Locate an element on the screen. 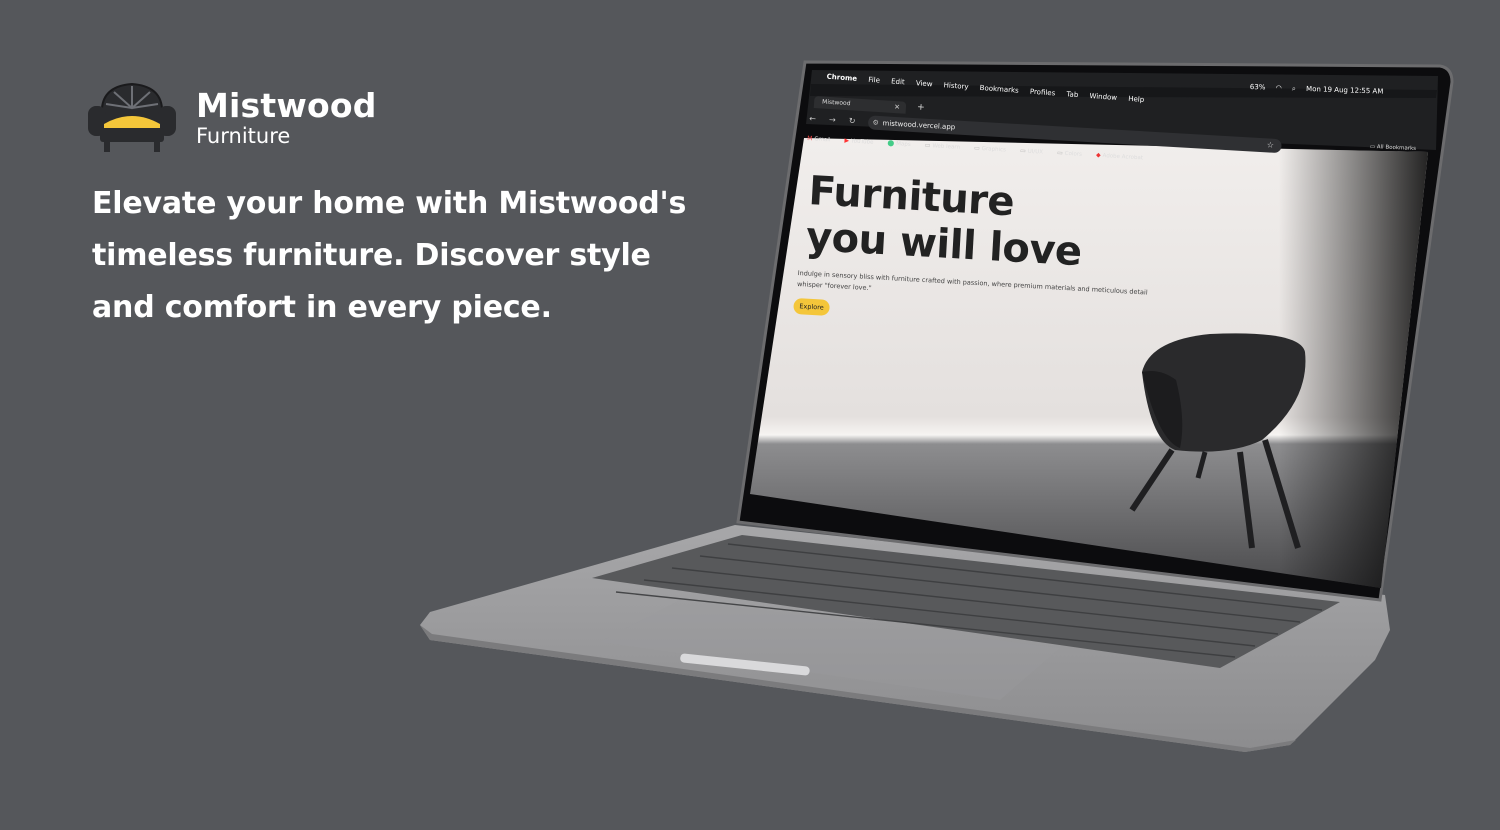 The width and height of the screenshot is (1500, 830). bookmark-label: Adobe Acrobat is located at coordinates (1123, 157).